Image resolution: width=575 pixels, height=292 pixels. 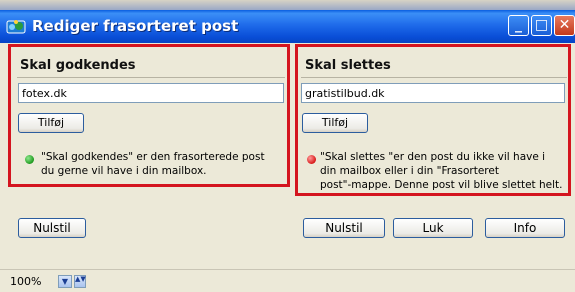 I want to click on delete-reset-button: Nulstil, so click(x=344, y=228).